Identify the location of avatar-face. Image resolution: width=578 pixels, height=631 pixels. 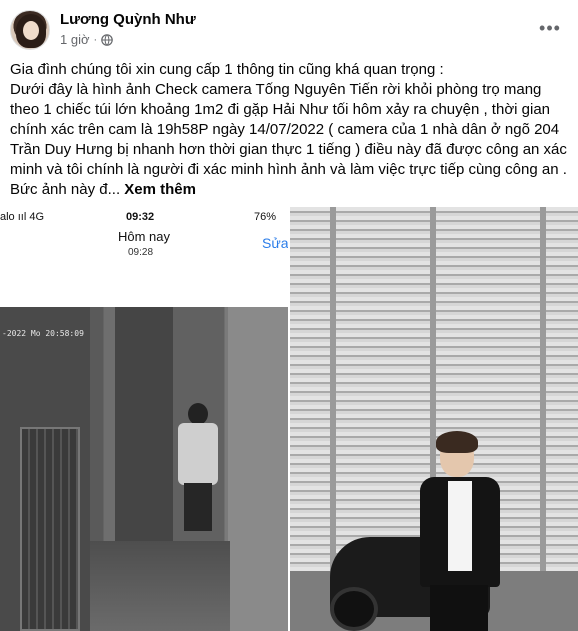
(31, 30).